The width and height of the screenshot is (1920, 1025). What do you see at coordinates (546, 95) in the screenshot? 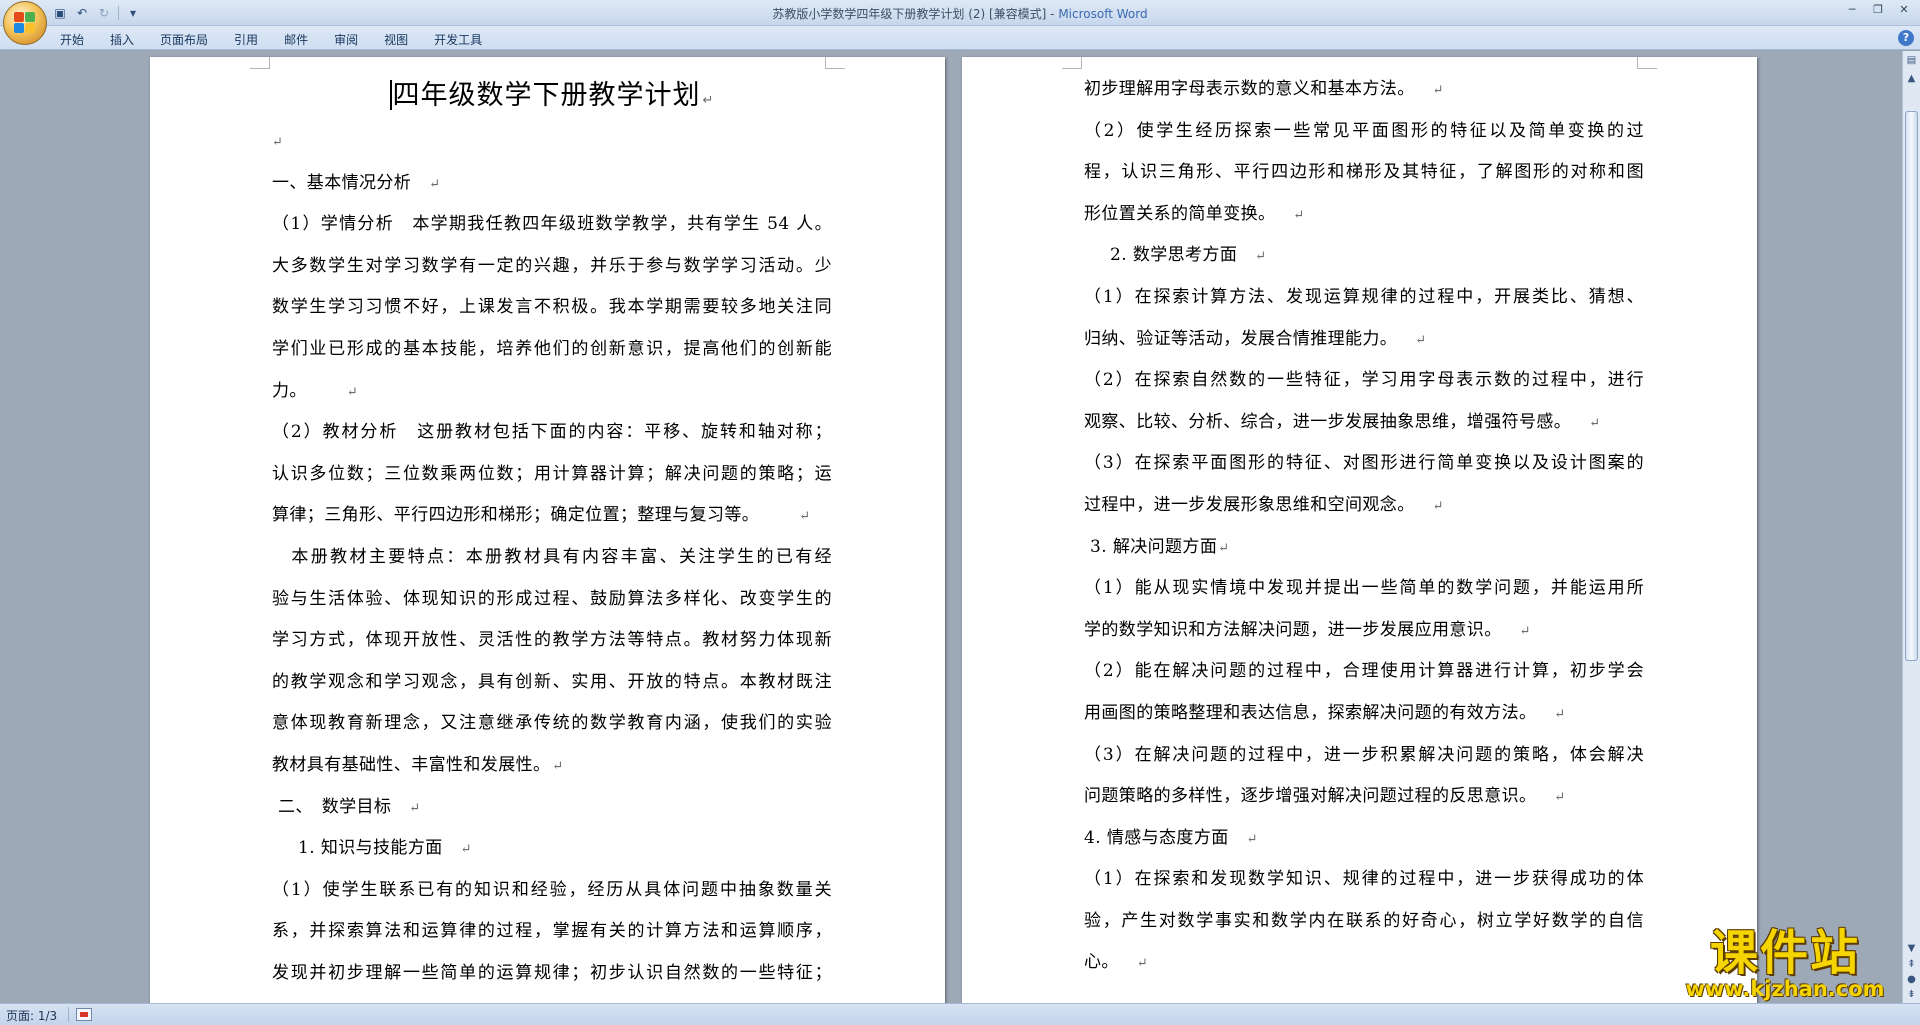
I see `document-title: 四年级数学下册教学计划` at bounding box center [546, 95].